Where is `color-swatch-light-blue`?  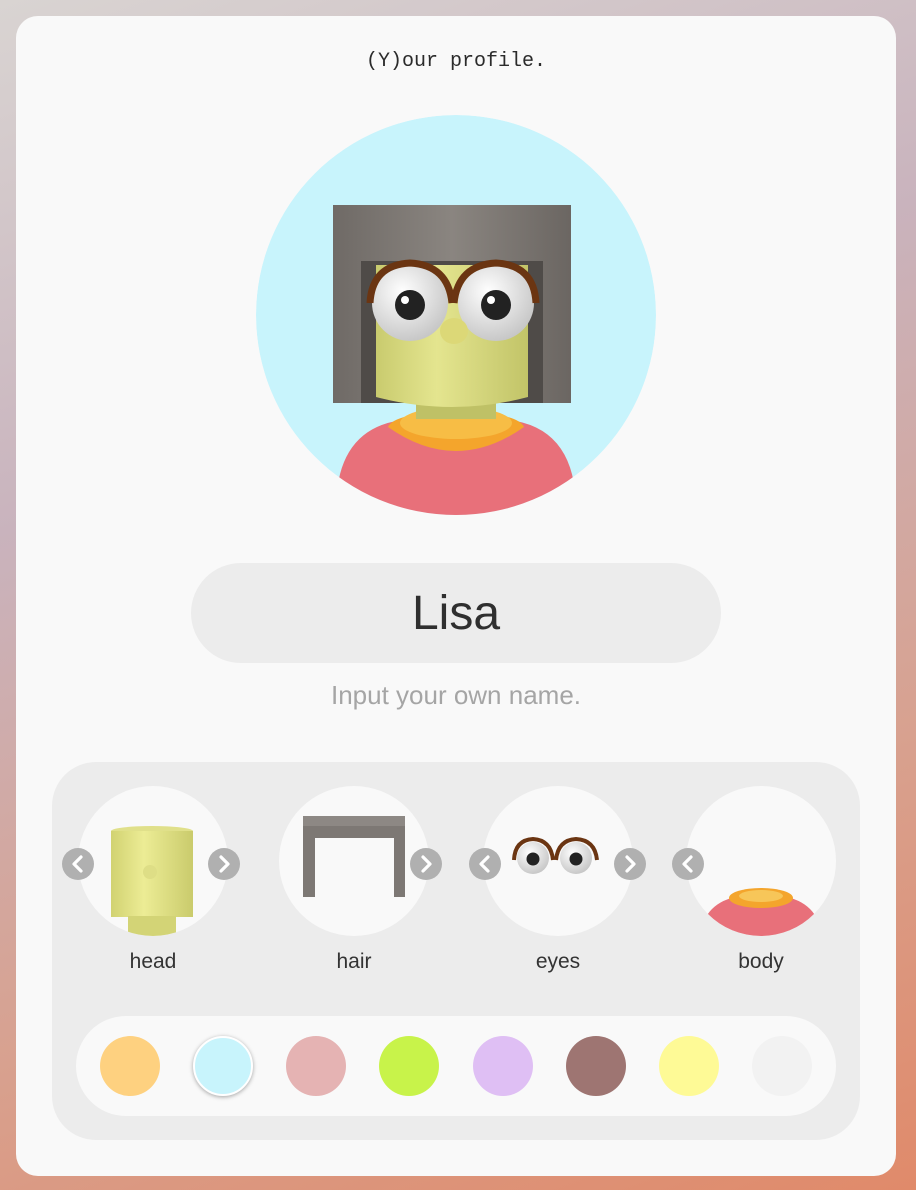 color-swatch-light-blue is located at coordinates (223, 1066).